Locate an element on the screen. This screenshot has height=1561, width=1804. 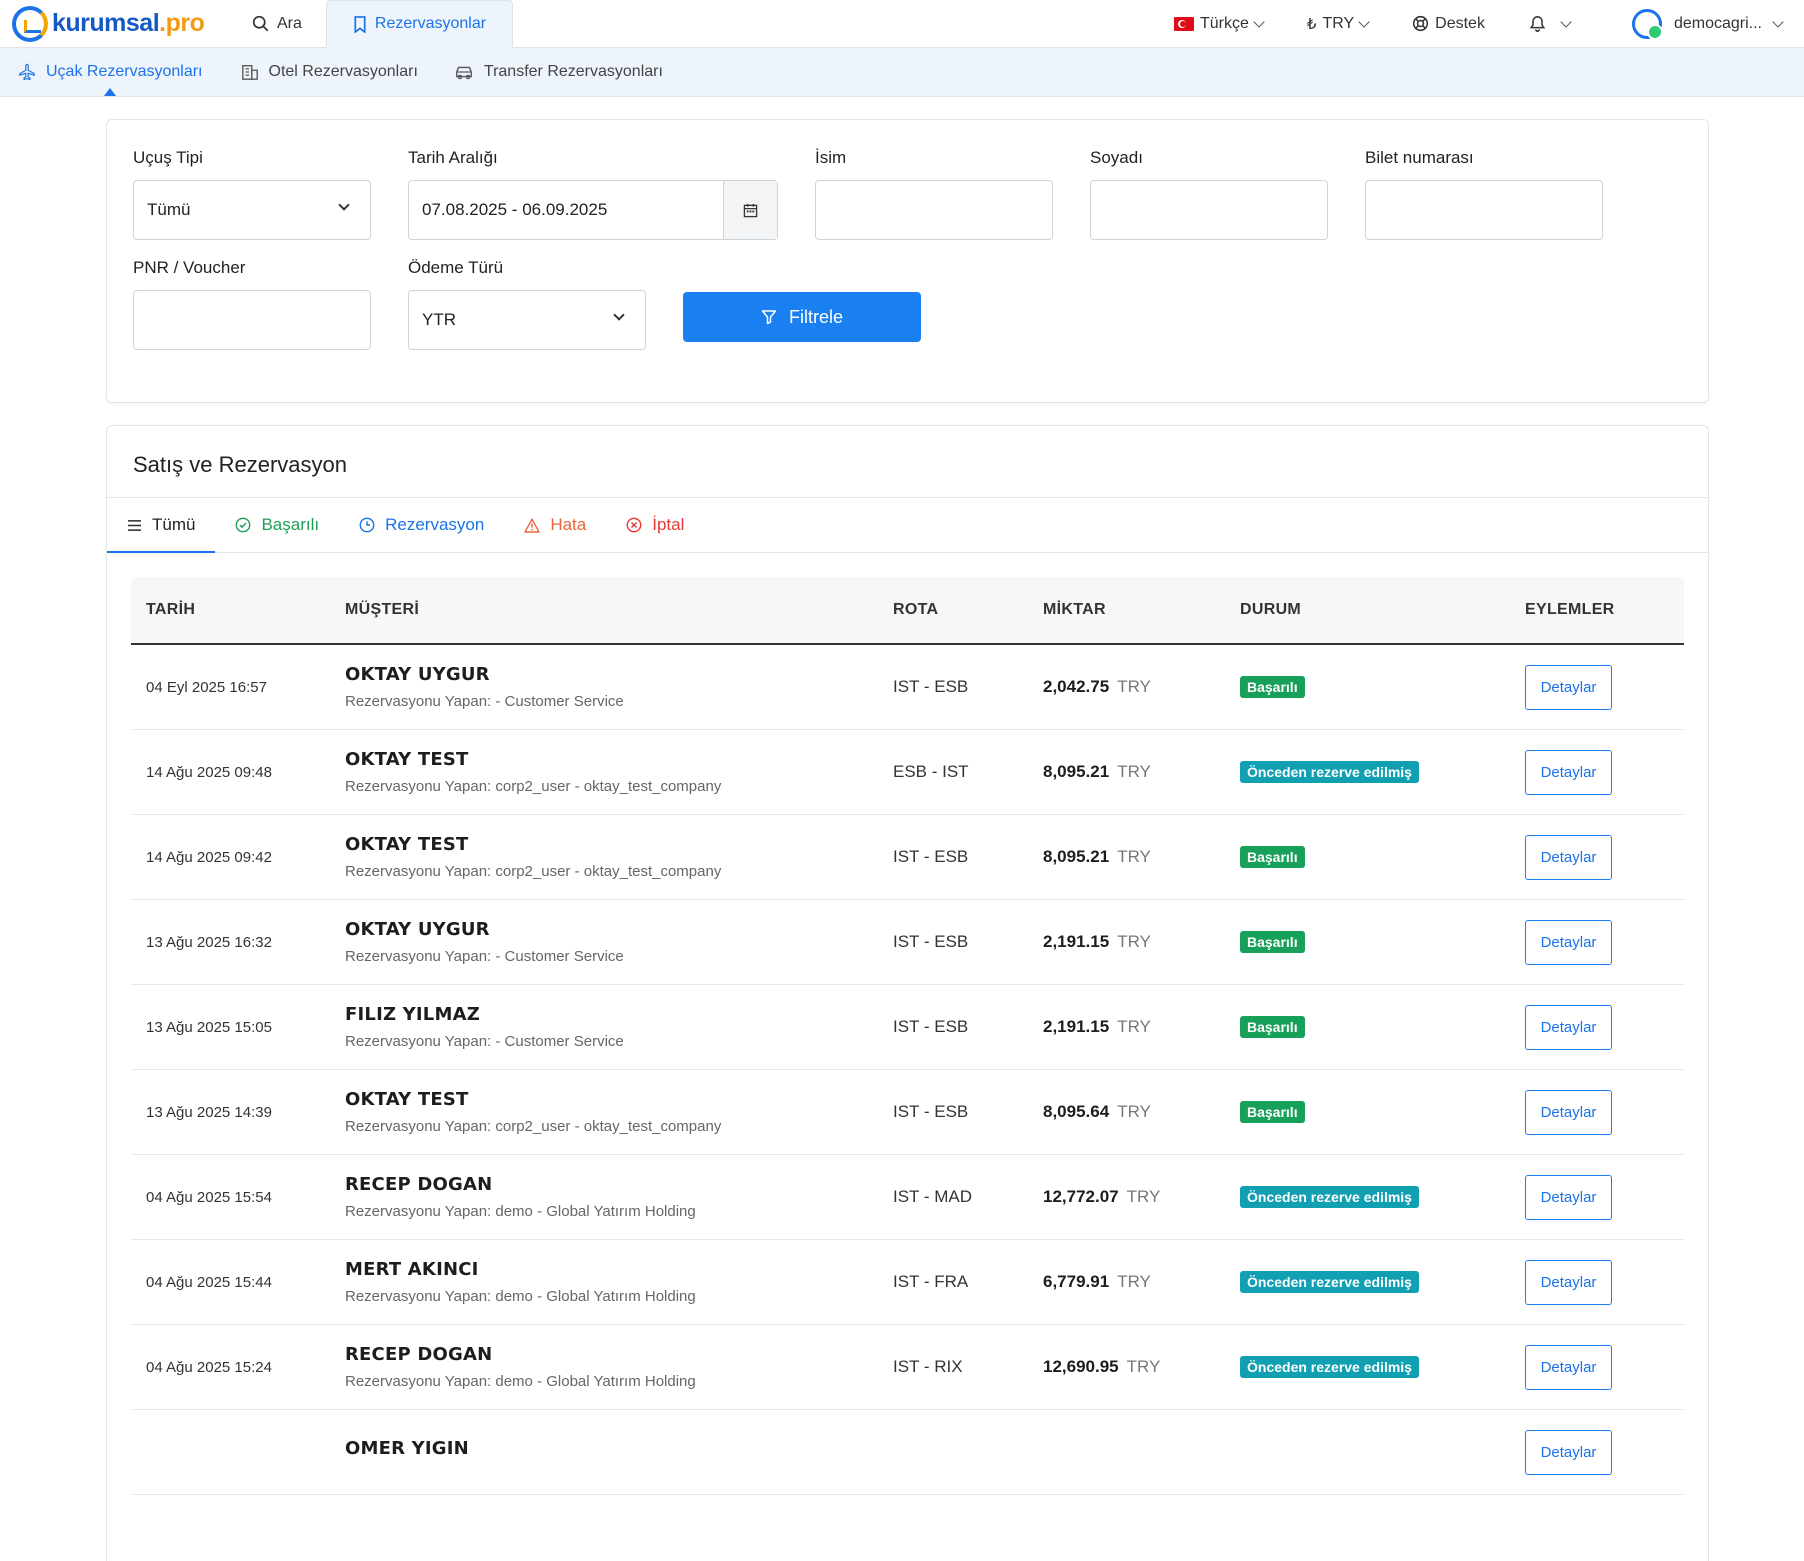
lifebuoy-icon is located at coordinates (1420, 23).